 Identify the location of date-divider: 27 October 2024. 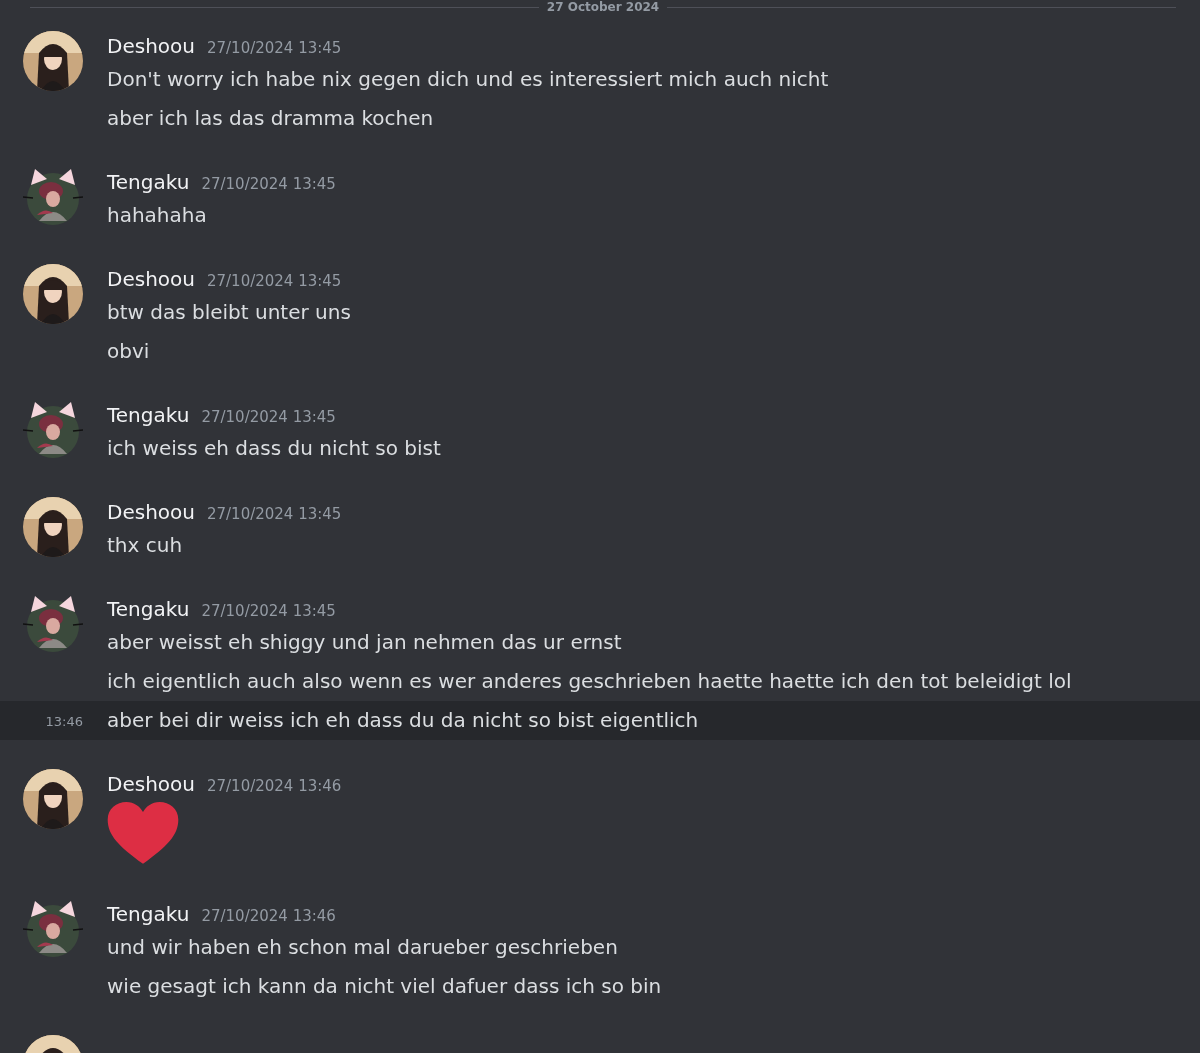
(603, 7).